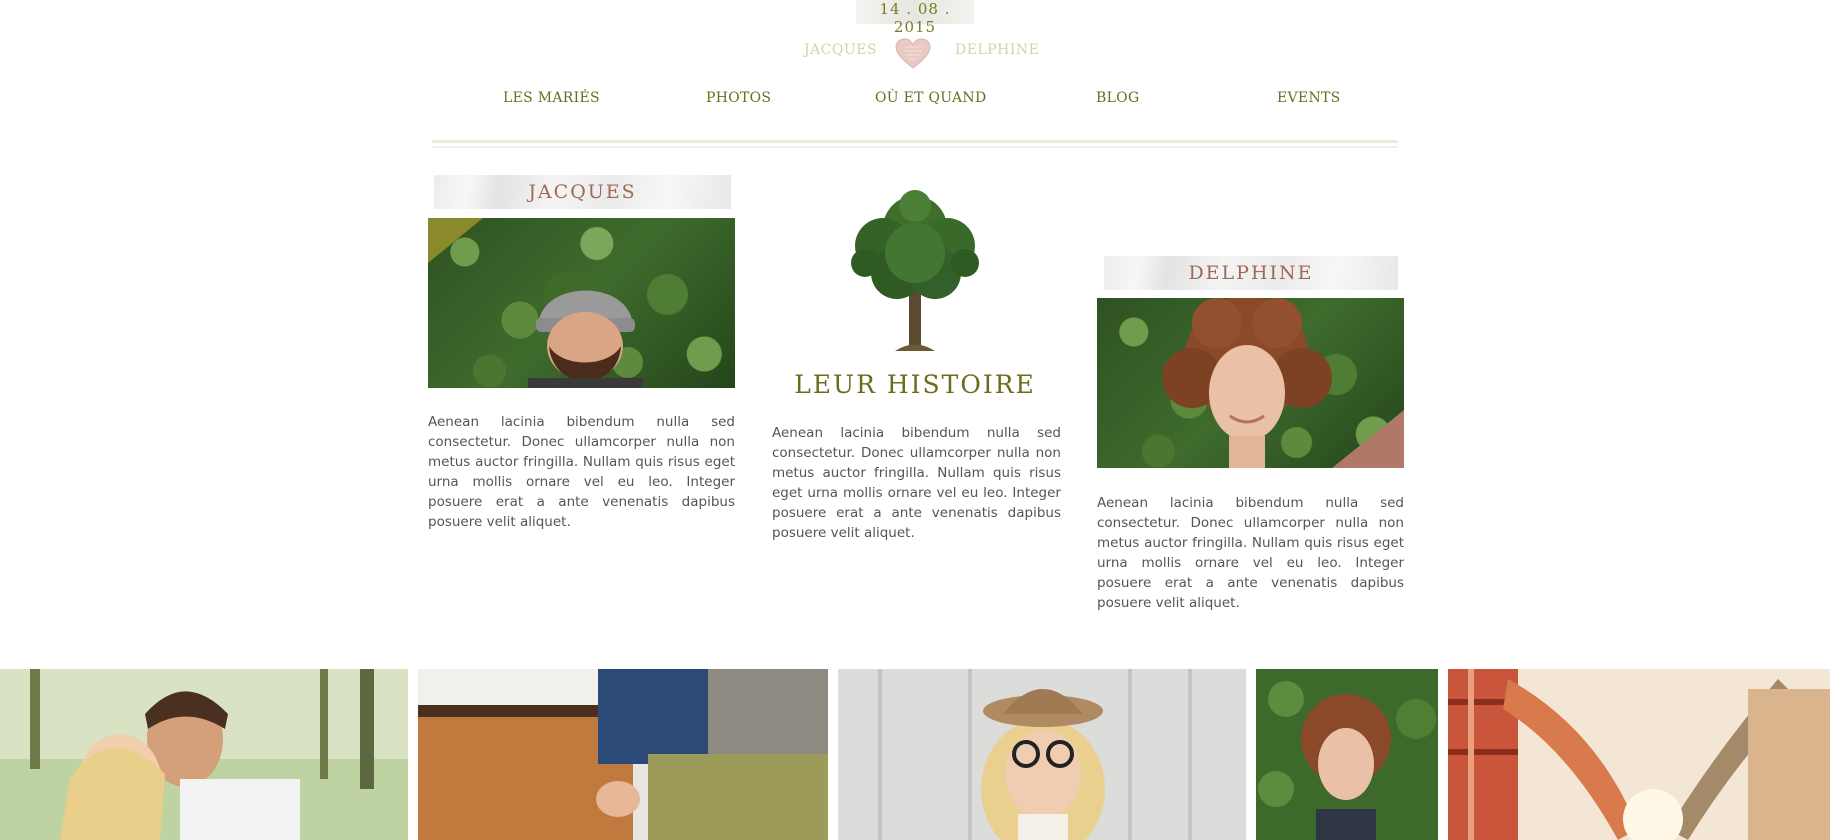 The height and width of the screenshot is (840, 1830). What do you see at coordinates (997, 50) in the screenshot?
I see `bride-name-header: DELPHINE` at bounding box center [997, 50].